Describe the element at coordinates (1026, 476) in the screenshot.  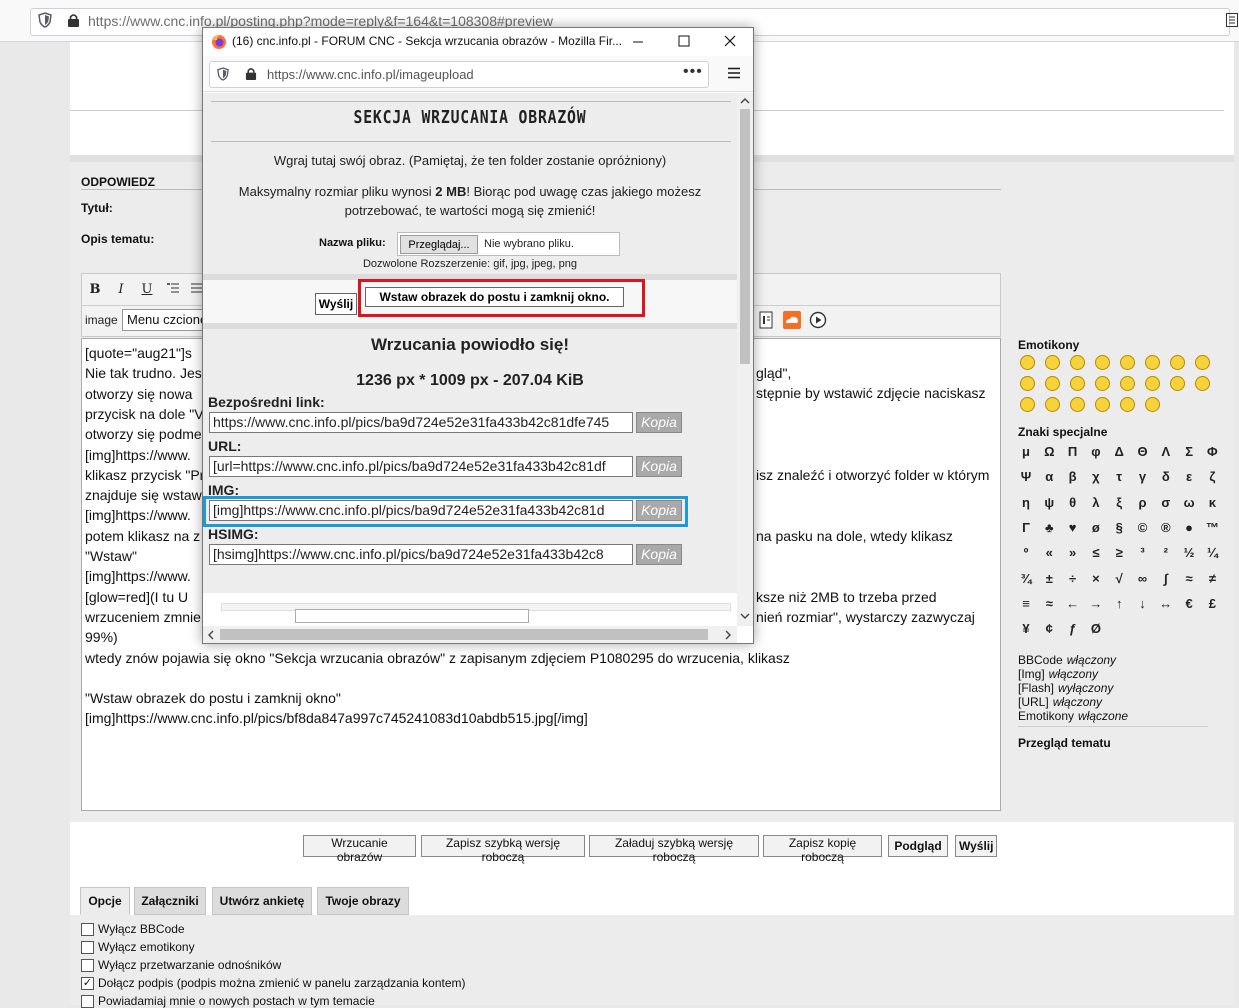
I see `special-char: Ψ` at that location.